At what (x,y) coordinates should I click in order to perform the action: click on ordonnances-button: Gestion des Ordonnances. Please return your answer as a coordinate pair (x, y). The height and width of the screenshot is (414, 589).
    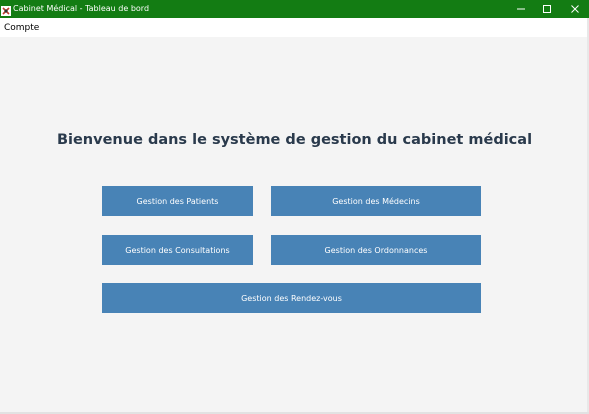
    Looking at the image, I should click on (376, 250).